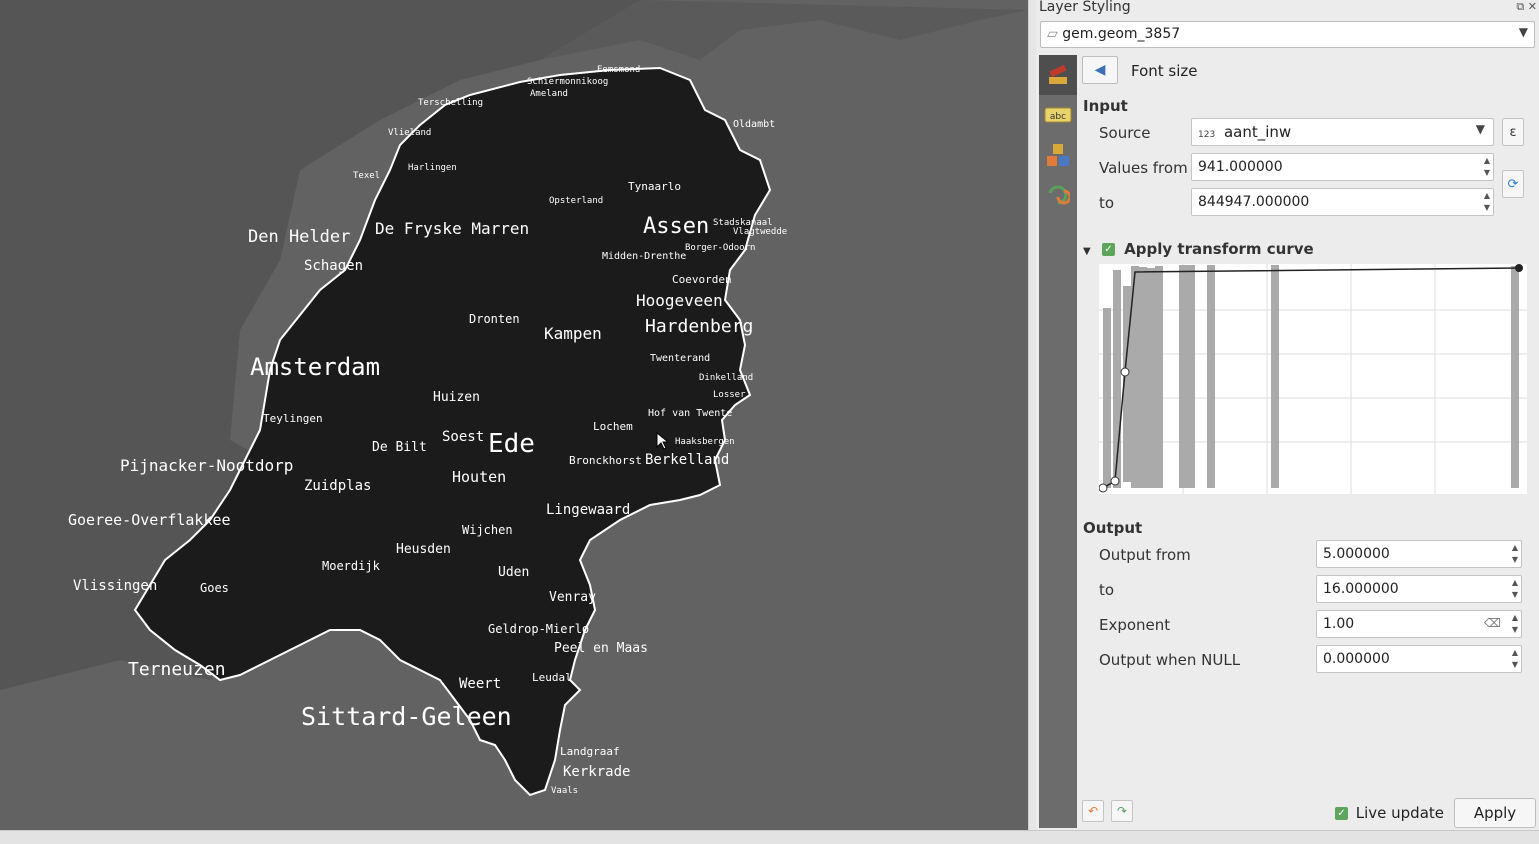  What do you see at coordinates (1145, 555) in the screenshot?
I see `output-from-label: Output from` at bounding box center [1145, 555].